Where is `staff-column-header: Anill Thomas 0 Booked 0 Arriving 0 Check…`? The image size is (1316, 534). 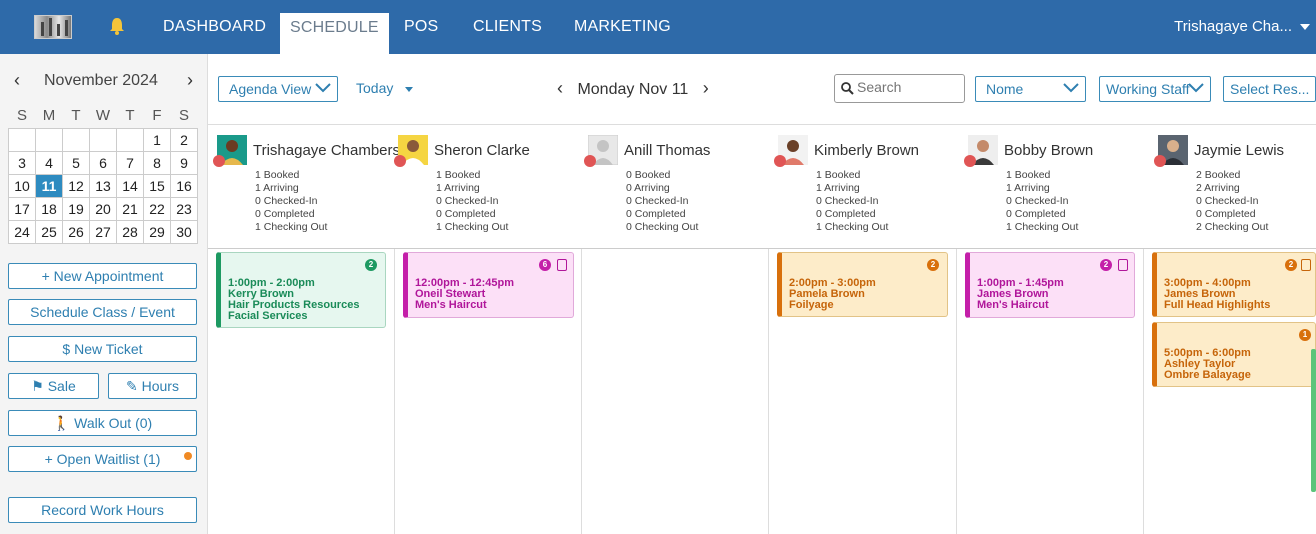
staff-column-header: Anill Thomas 0 Booked 0 Arriving 0 Check… is located at coordinates (679, 190).